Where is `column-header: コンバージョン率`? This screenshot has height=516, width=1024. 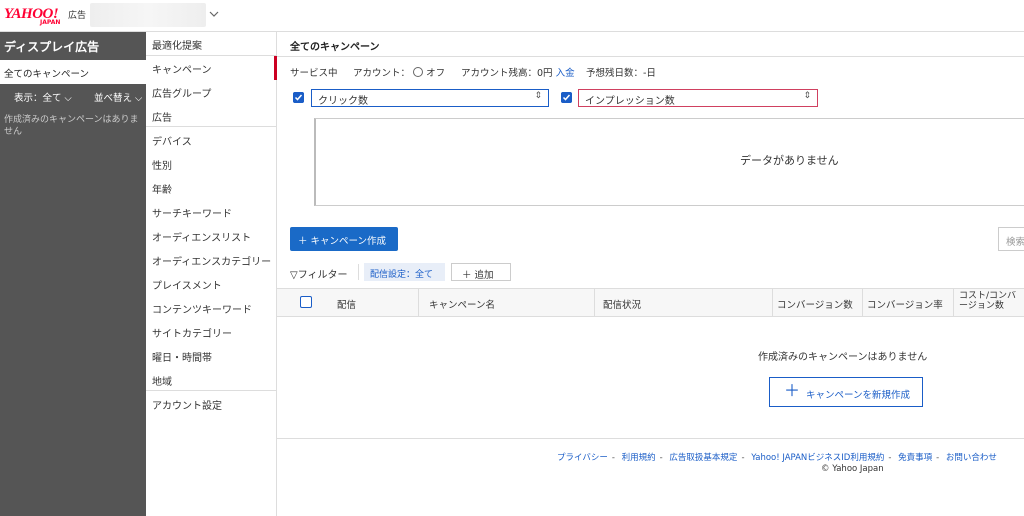 column-header: コンバージョン率 is located at coordinates (905, 304).